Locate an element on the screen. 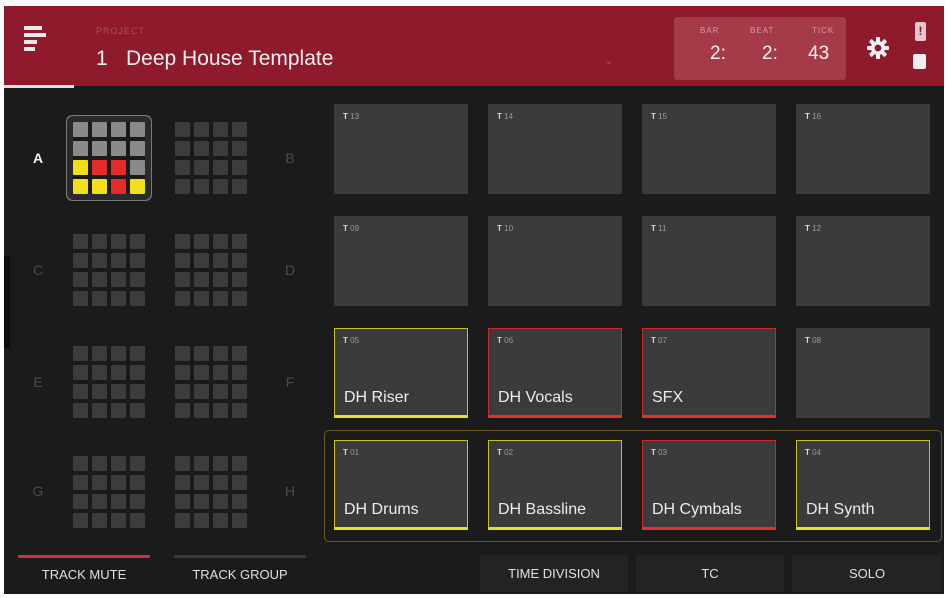  alert-icon: ! is located at coordinates (920, 31).